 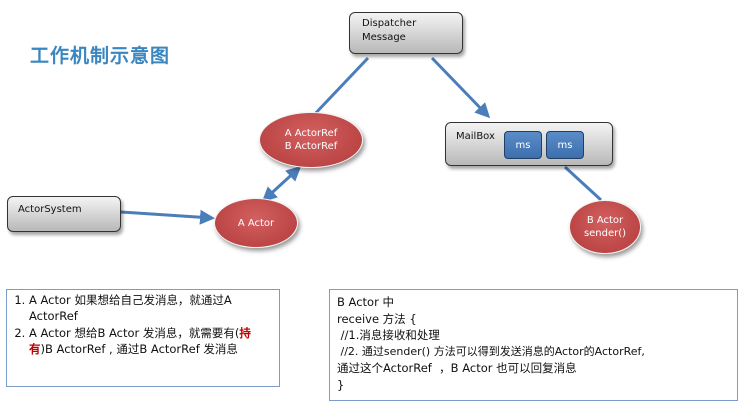 I want to click on note-item-1: A Actor 如果想给自己发消息，就通过A ActorRef, so click(x=151, y=308).